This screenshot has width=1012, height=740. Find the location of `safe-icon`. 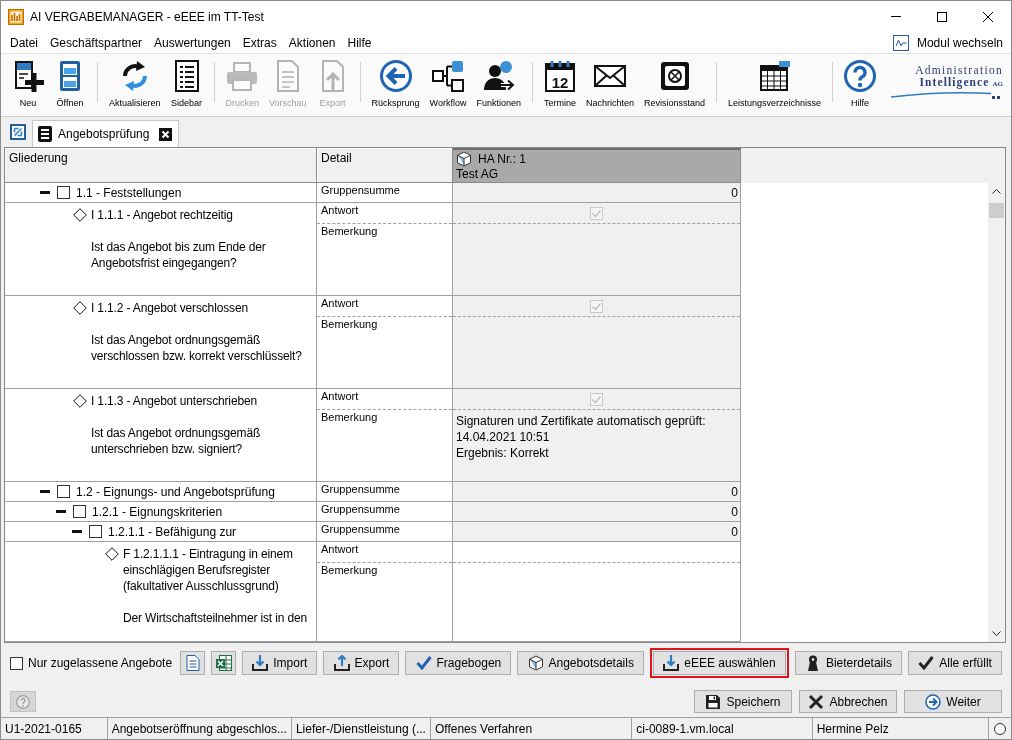

safe-icon is located at coordinates (674, 76).